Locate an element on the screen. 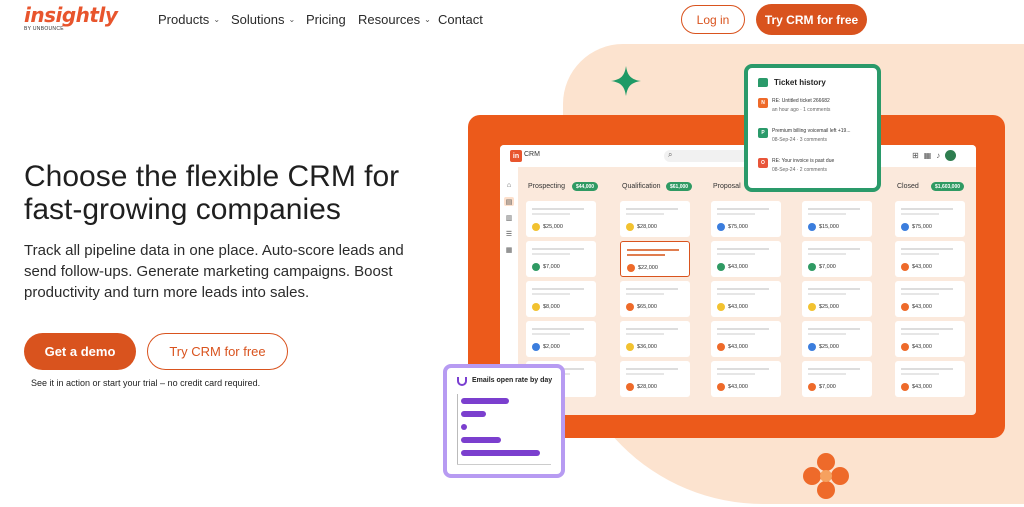  deal-amount: $15,000 is located at coordinates (829, 227).